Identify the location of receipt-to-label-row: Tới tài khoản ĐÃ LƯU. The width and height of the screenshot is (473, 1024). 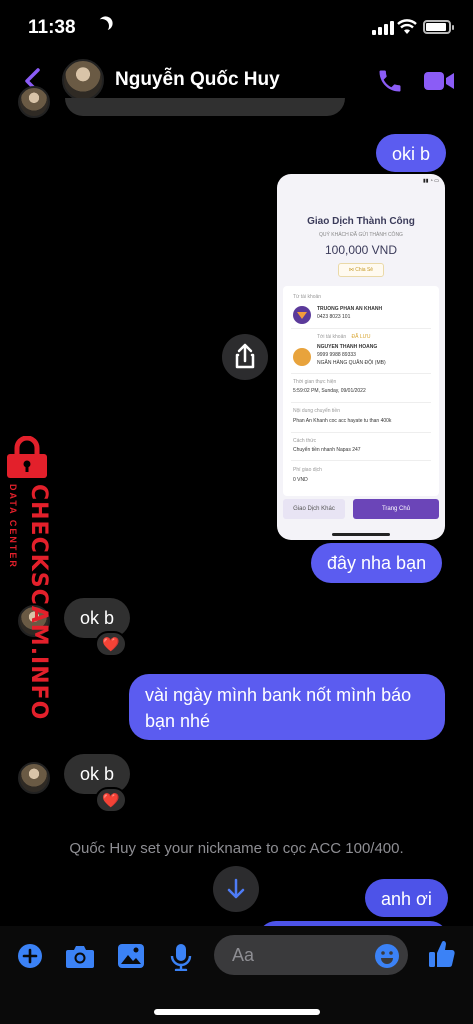
(374, 337).